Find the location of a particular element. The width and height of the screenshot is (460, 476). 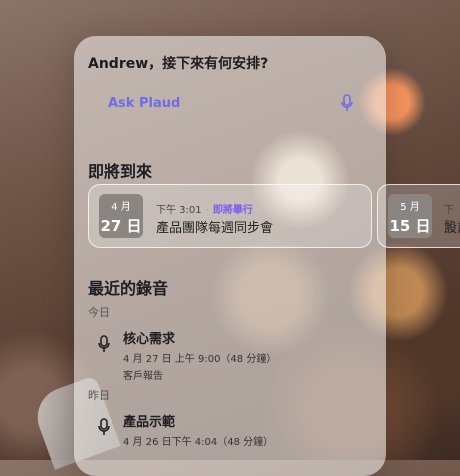

recording-title: 核心需求 is located at coordinates (149, 339).